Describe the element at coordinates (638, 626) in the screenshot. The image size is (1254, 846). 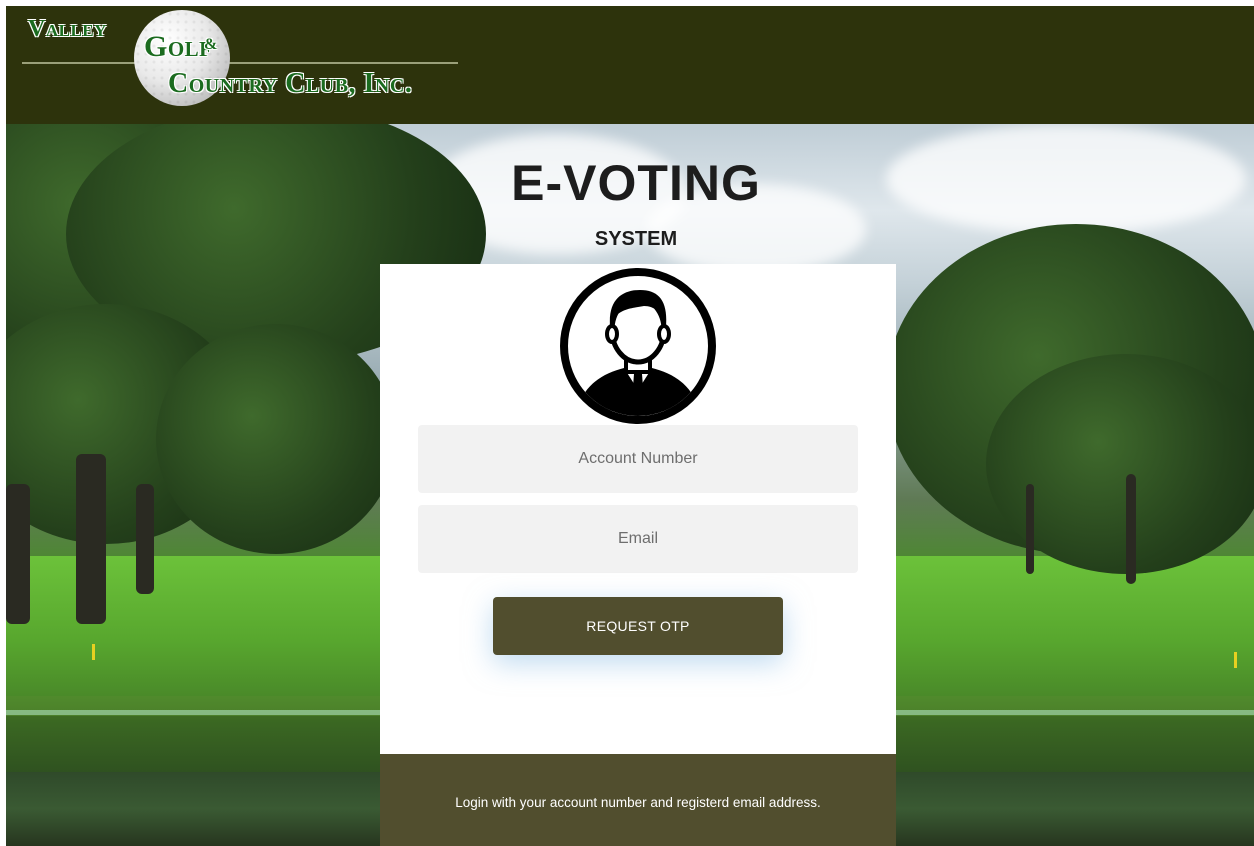
I see `request-otp-button: REQUEST OTP` at that location.